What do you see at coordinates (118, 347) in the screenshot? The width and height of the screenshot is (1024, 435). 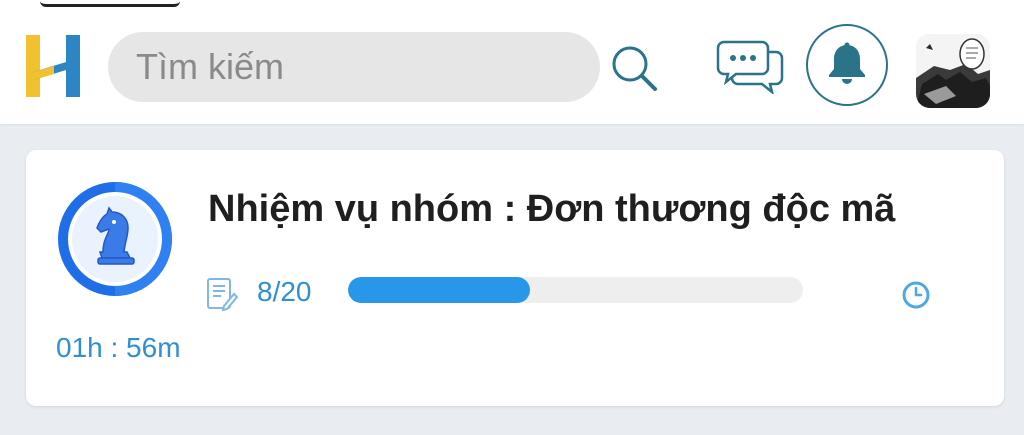 I see `time-remaining: 01h : 56m` at bounding box center [118, 347].